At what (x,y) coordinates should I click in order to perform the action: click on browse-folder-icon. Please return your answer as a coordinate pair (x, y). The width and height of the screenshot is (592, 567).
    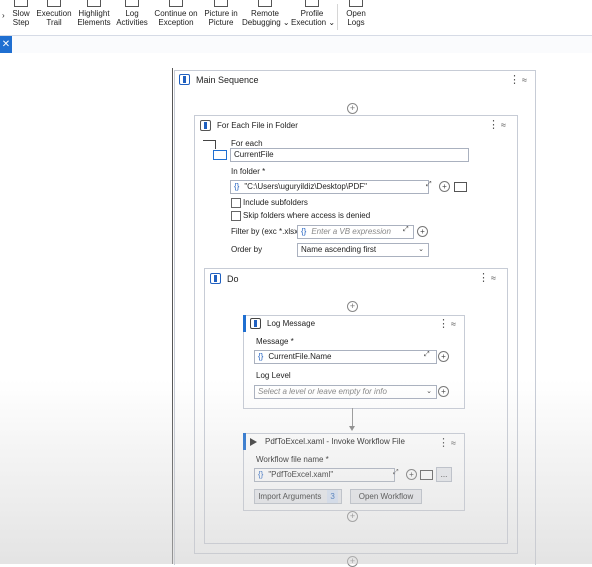
    Looking at the image, I should click on (460, 187).